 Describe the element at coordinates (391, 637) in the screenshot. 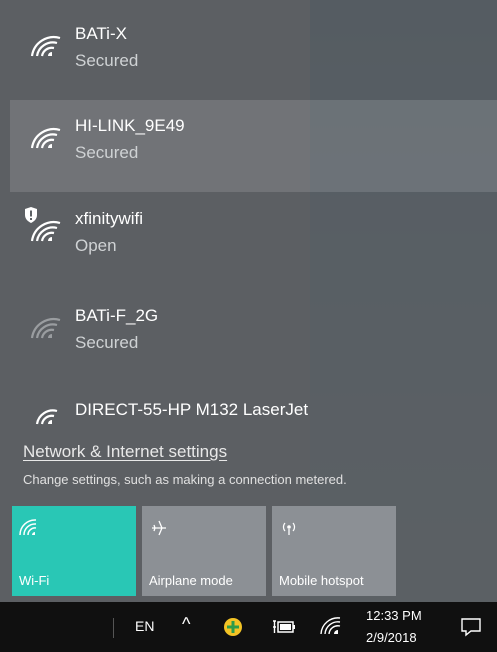

I see `clock-date: 2/9/2018` at that location.